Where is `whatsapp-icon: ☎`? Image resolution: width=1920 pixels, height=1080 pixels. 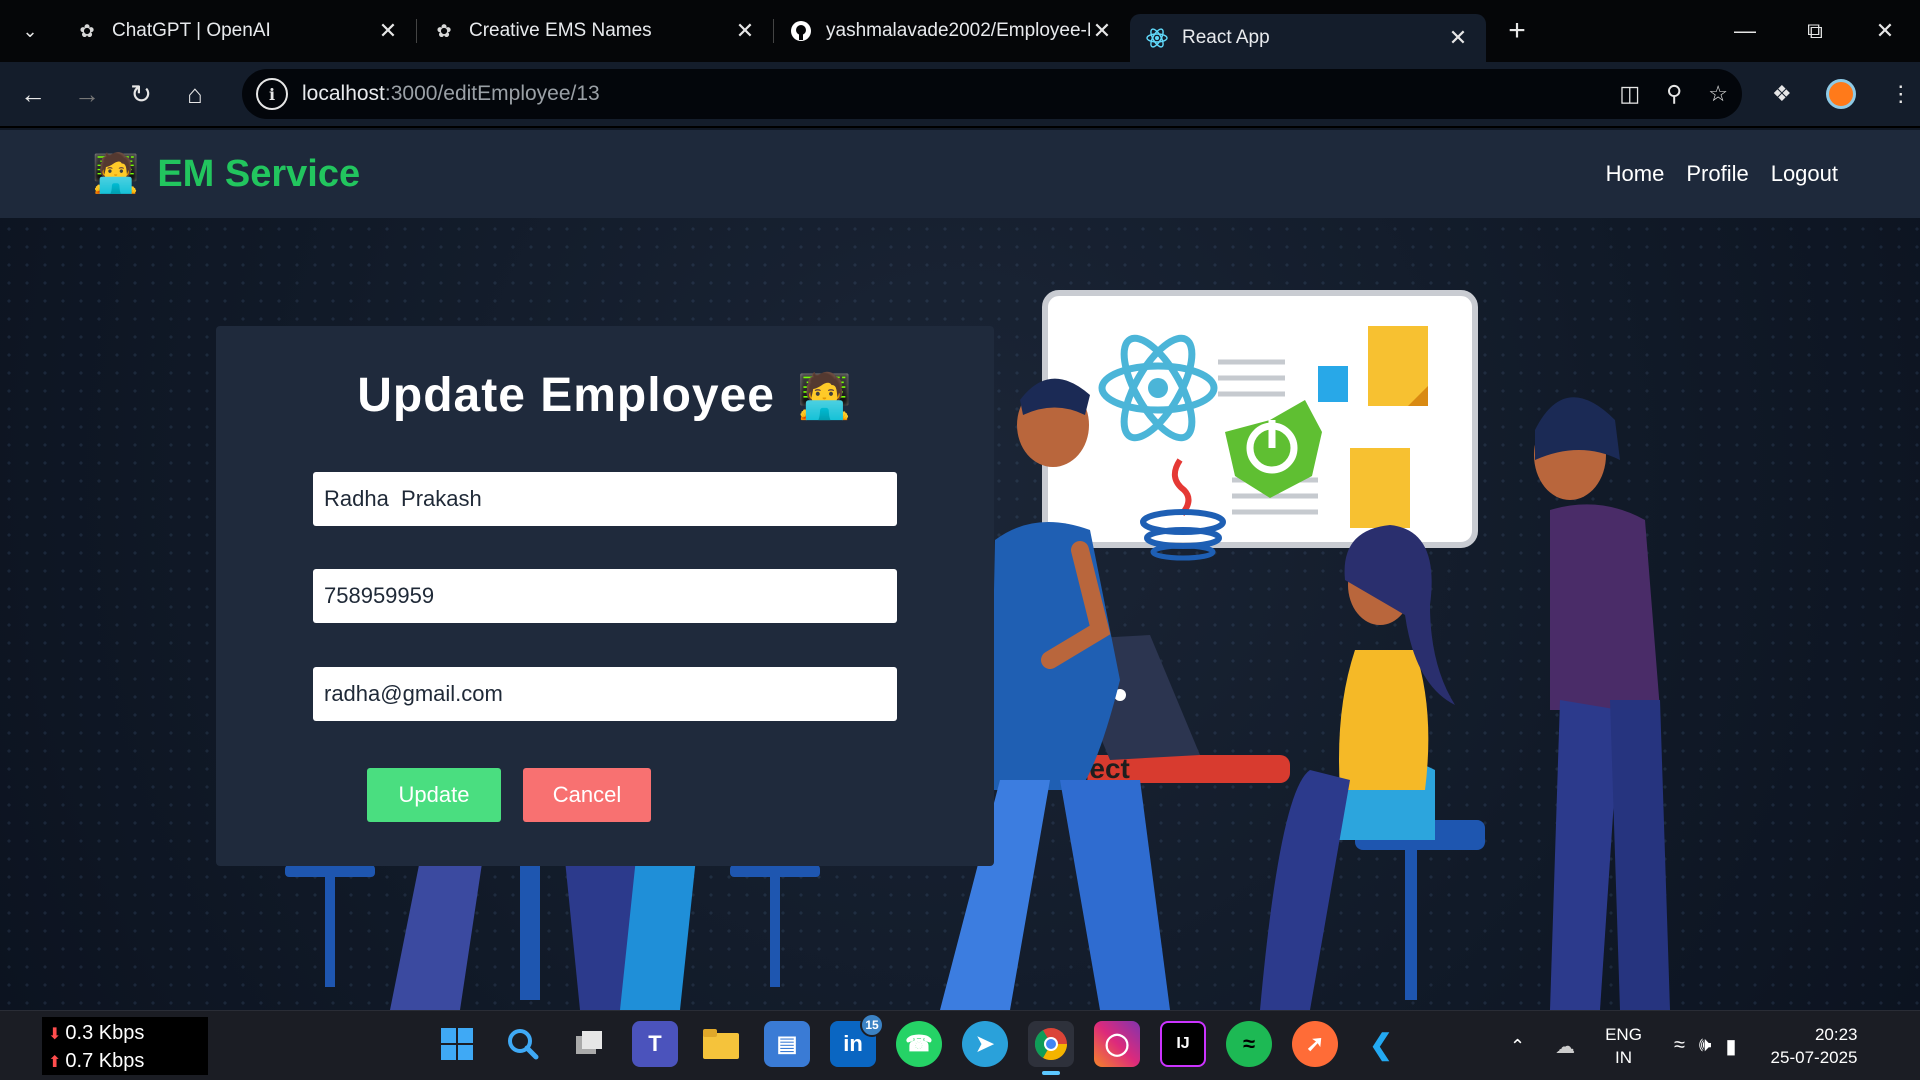
whatsapp-icon: ☎ is located at coordinates (919, 1044).